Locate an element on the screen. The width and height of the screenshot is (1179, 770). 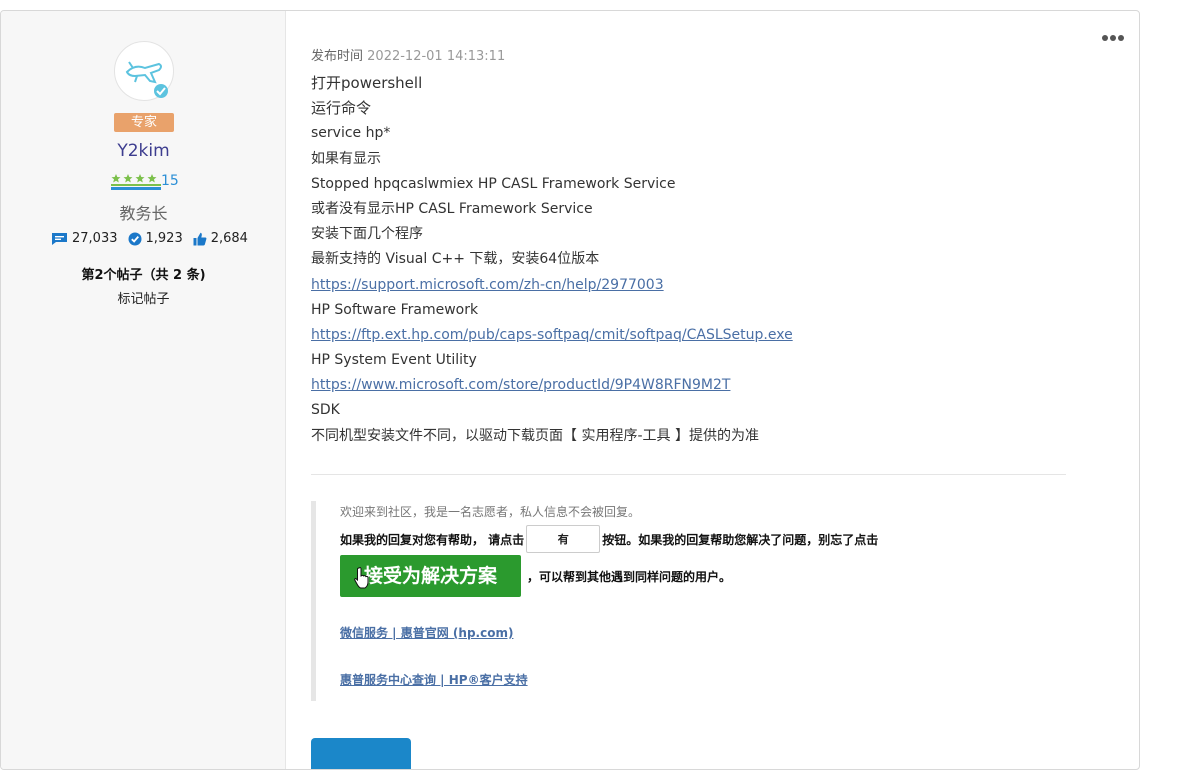
author-avatar is located at coordinates (144, 71).